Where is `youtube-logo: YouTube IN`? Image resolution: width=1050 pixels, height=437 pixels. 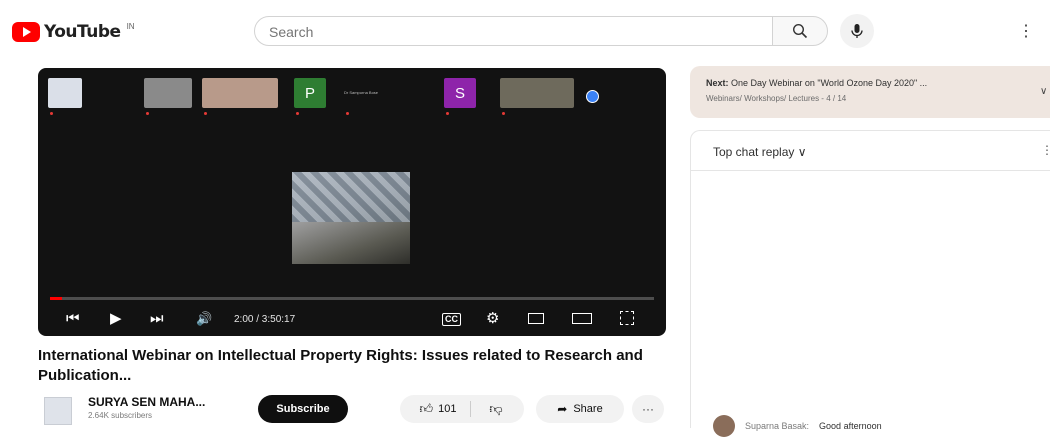
youtube-logo: YouTube IN is located at coordinates (73, 32).